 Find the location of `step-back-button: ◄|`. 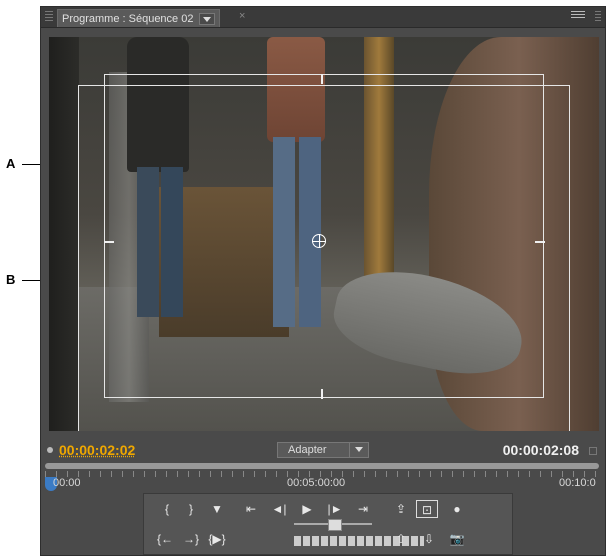

step-back-button: ◄| is located at coordinates (279, 509).